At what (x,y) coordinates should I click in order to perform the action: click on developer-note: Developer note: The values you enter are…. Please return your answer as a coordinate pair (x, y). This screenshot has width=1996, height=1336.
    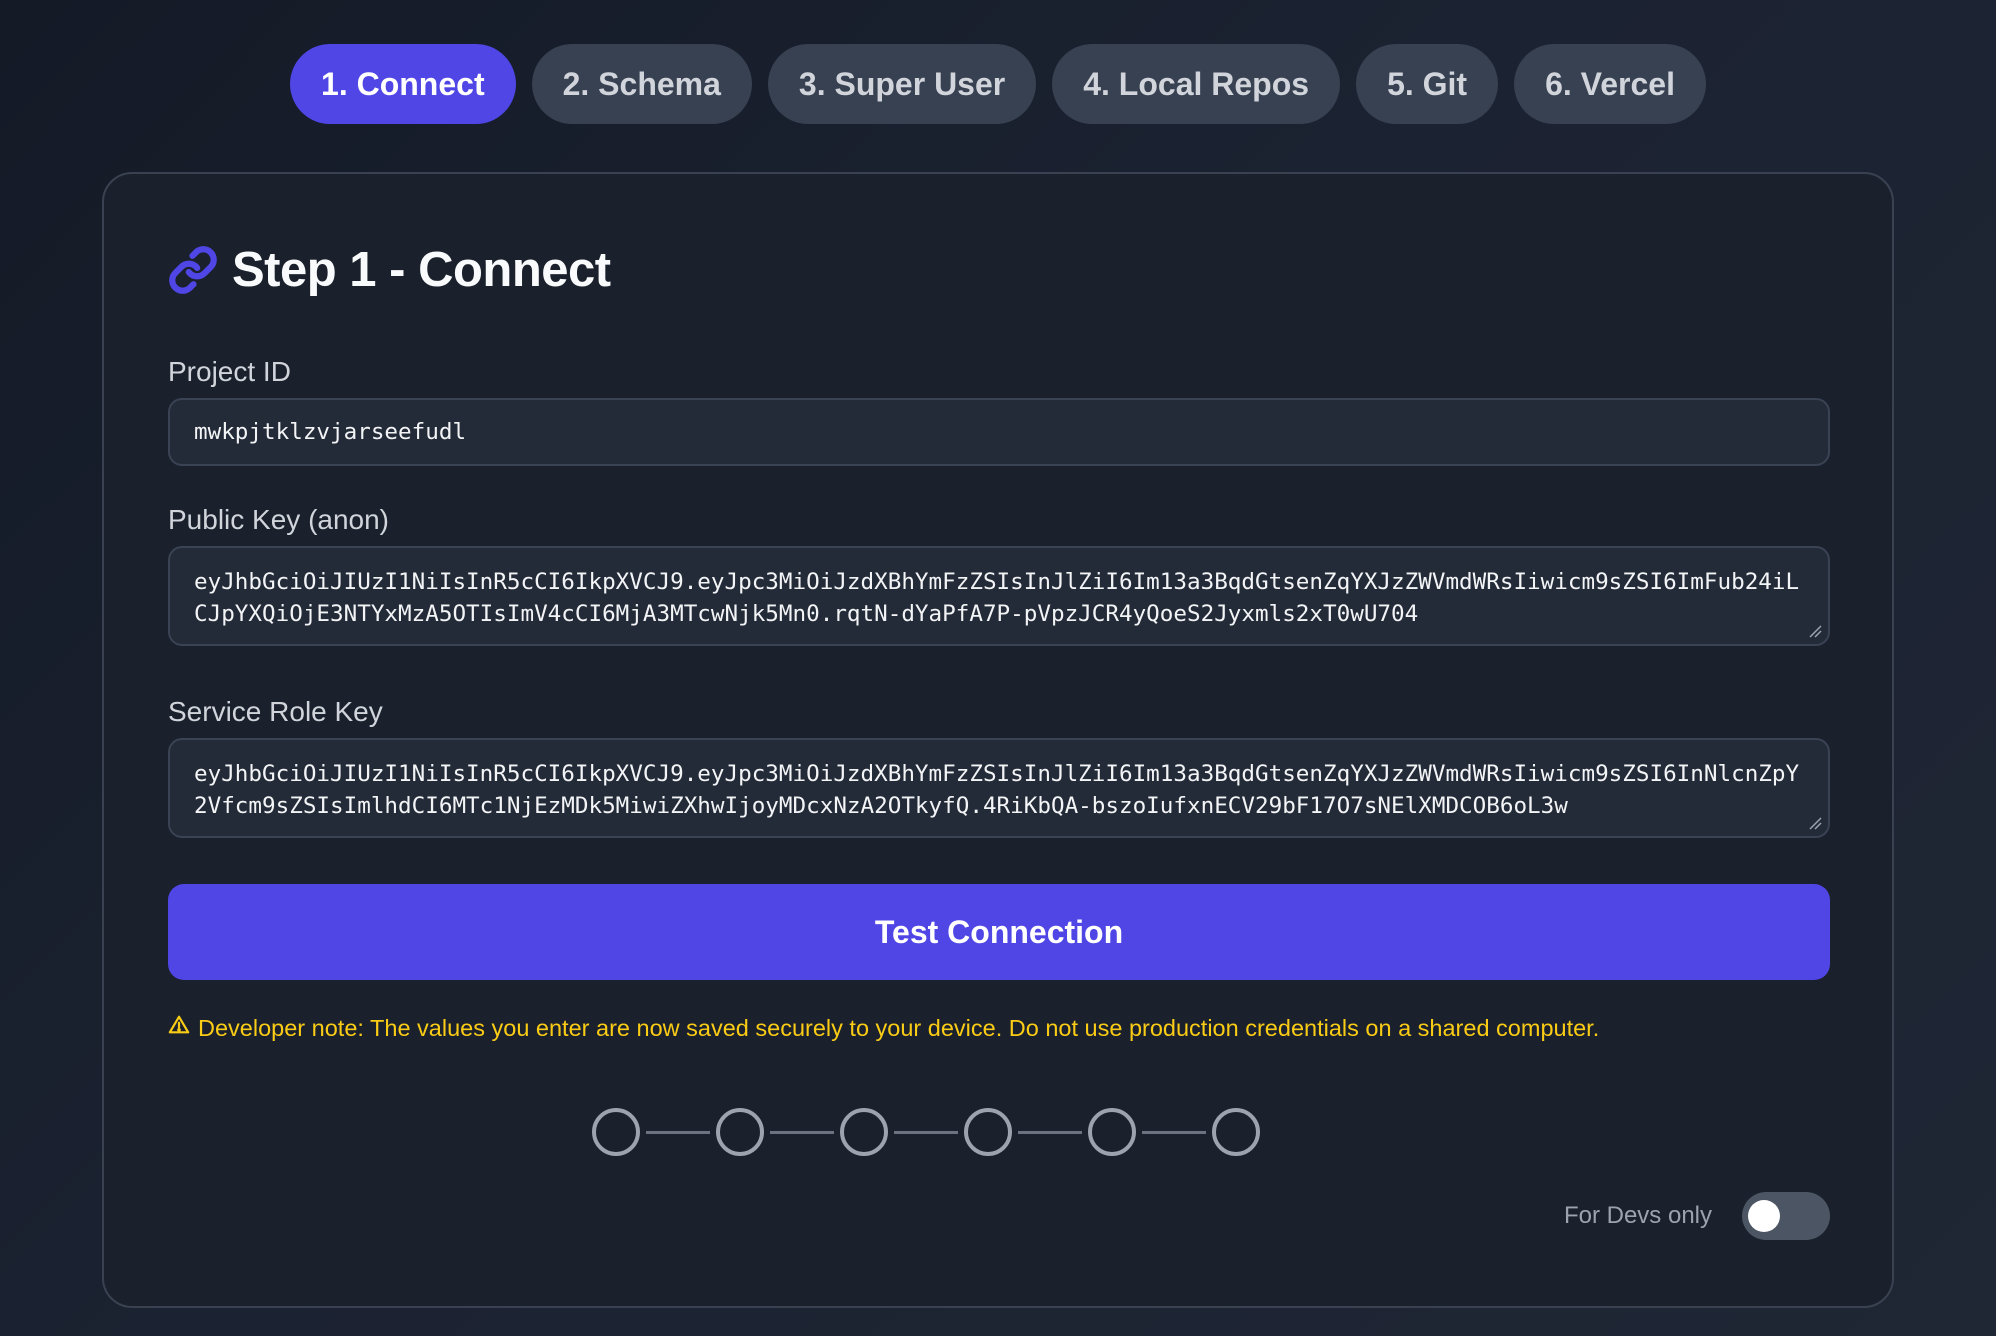
    Looking at the image, I should click on (883, 1028).